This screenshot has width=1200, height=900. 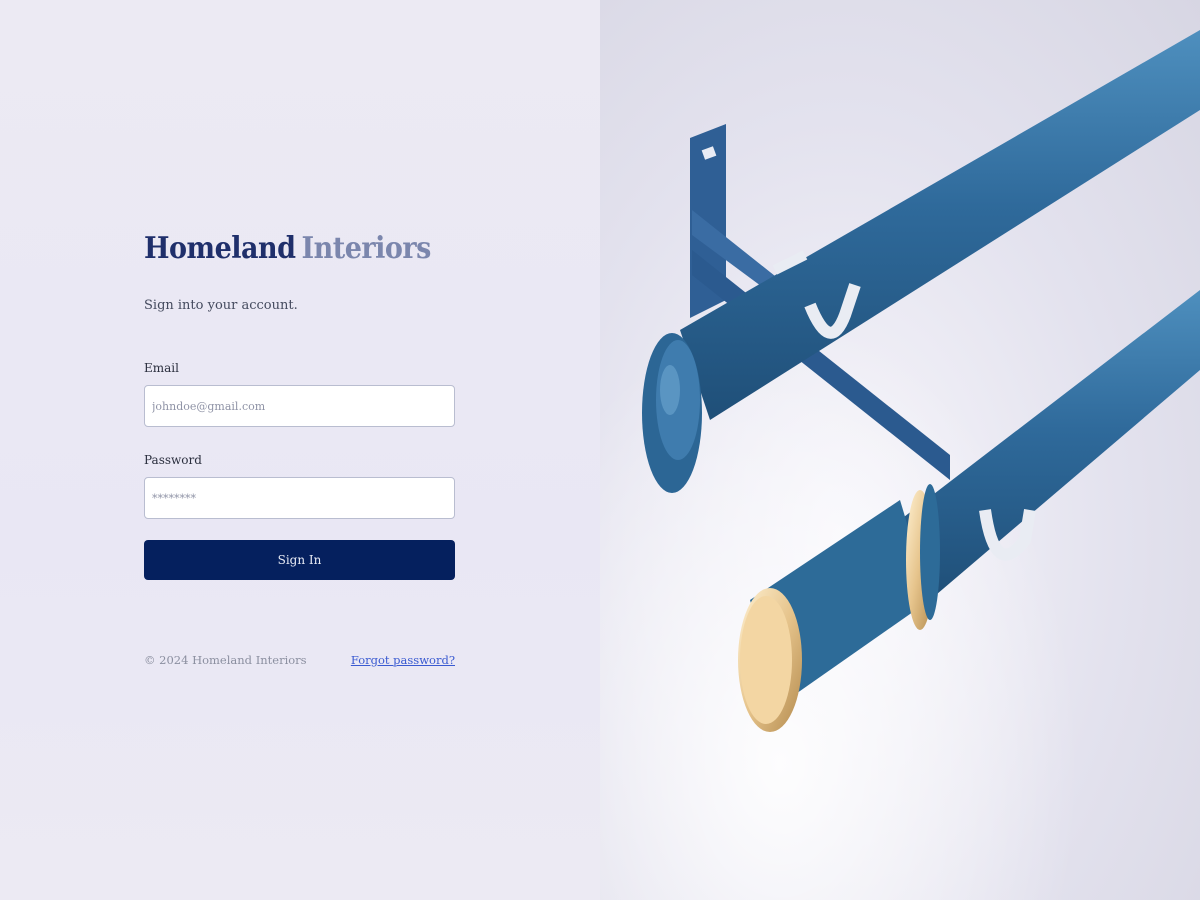 I want to click on brand-logo: Homeland Interiors, so click(x=299, y=249).